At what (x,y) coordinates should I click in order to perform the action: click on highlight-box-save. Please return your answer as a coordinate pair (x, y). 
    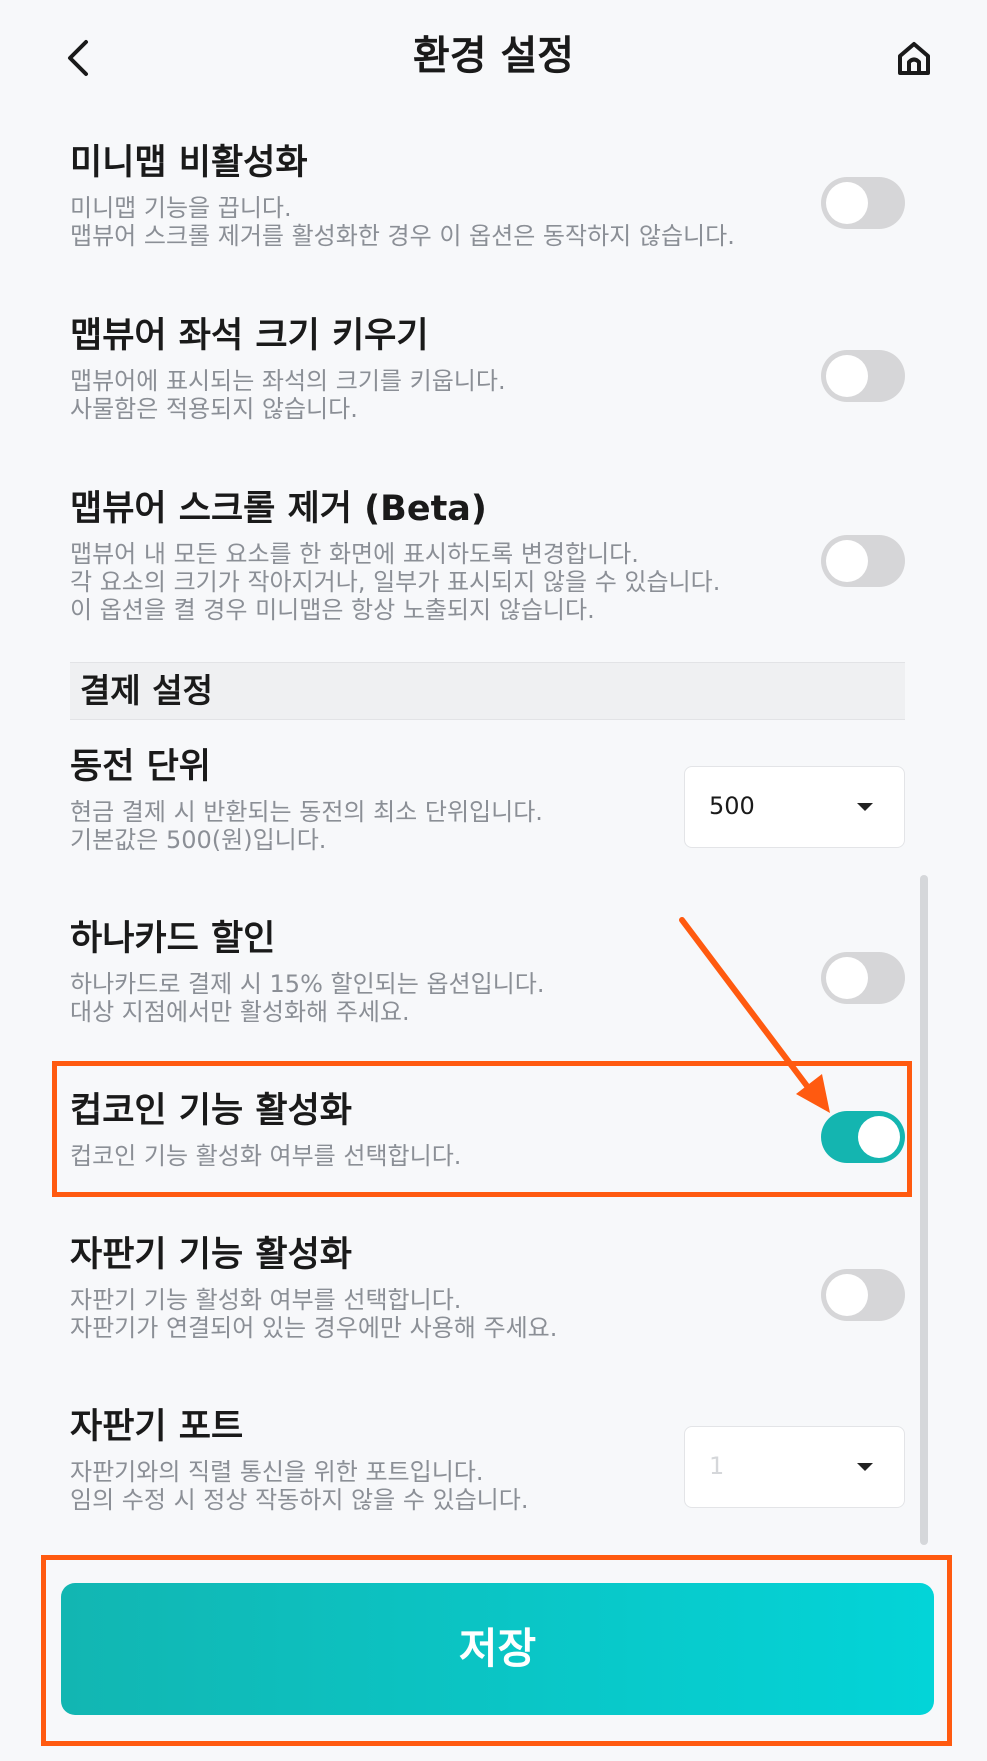
    Looking at the image, I should click on (496, 1650).